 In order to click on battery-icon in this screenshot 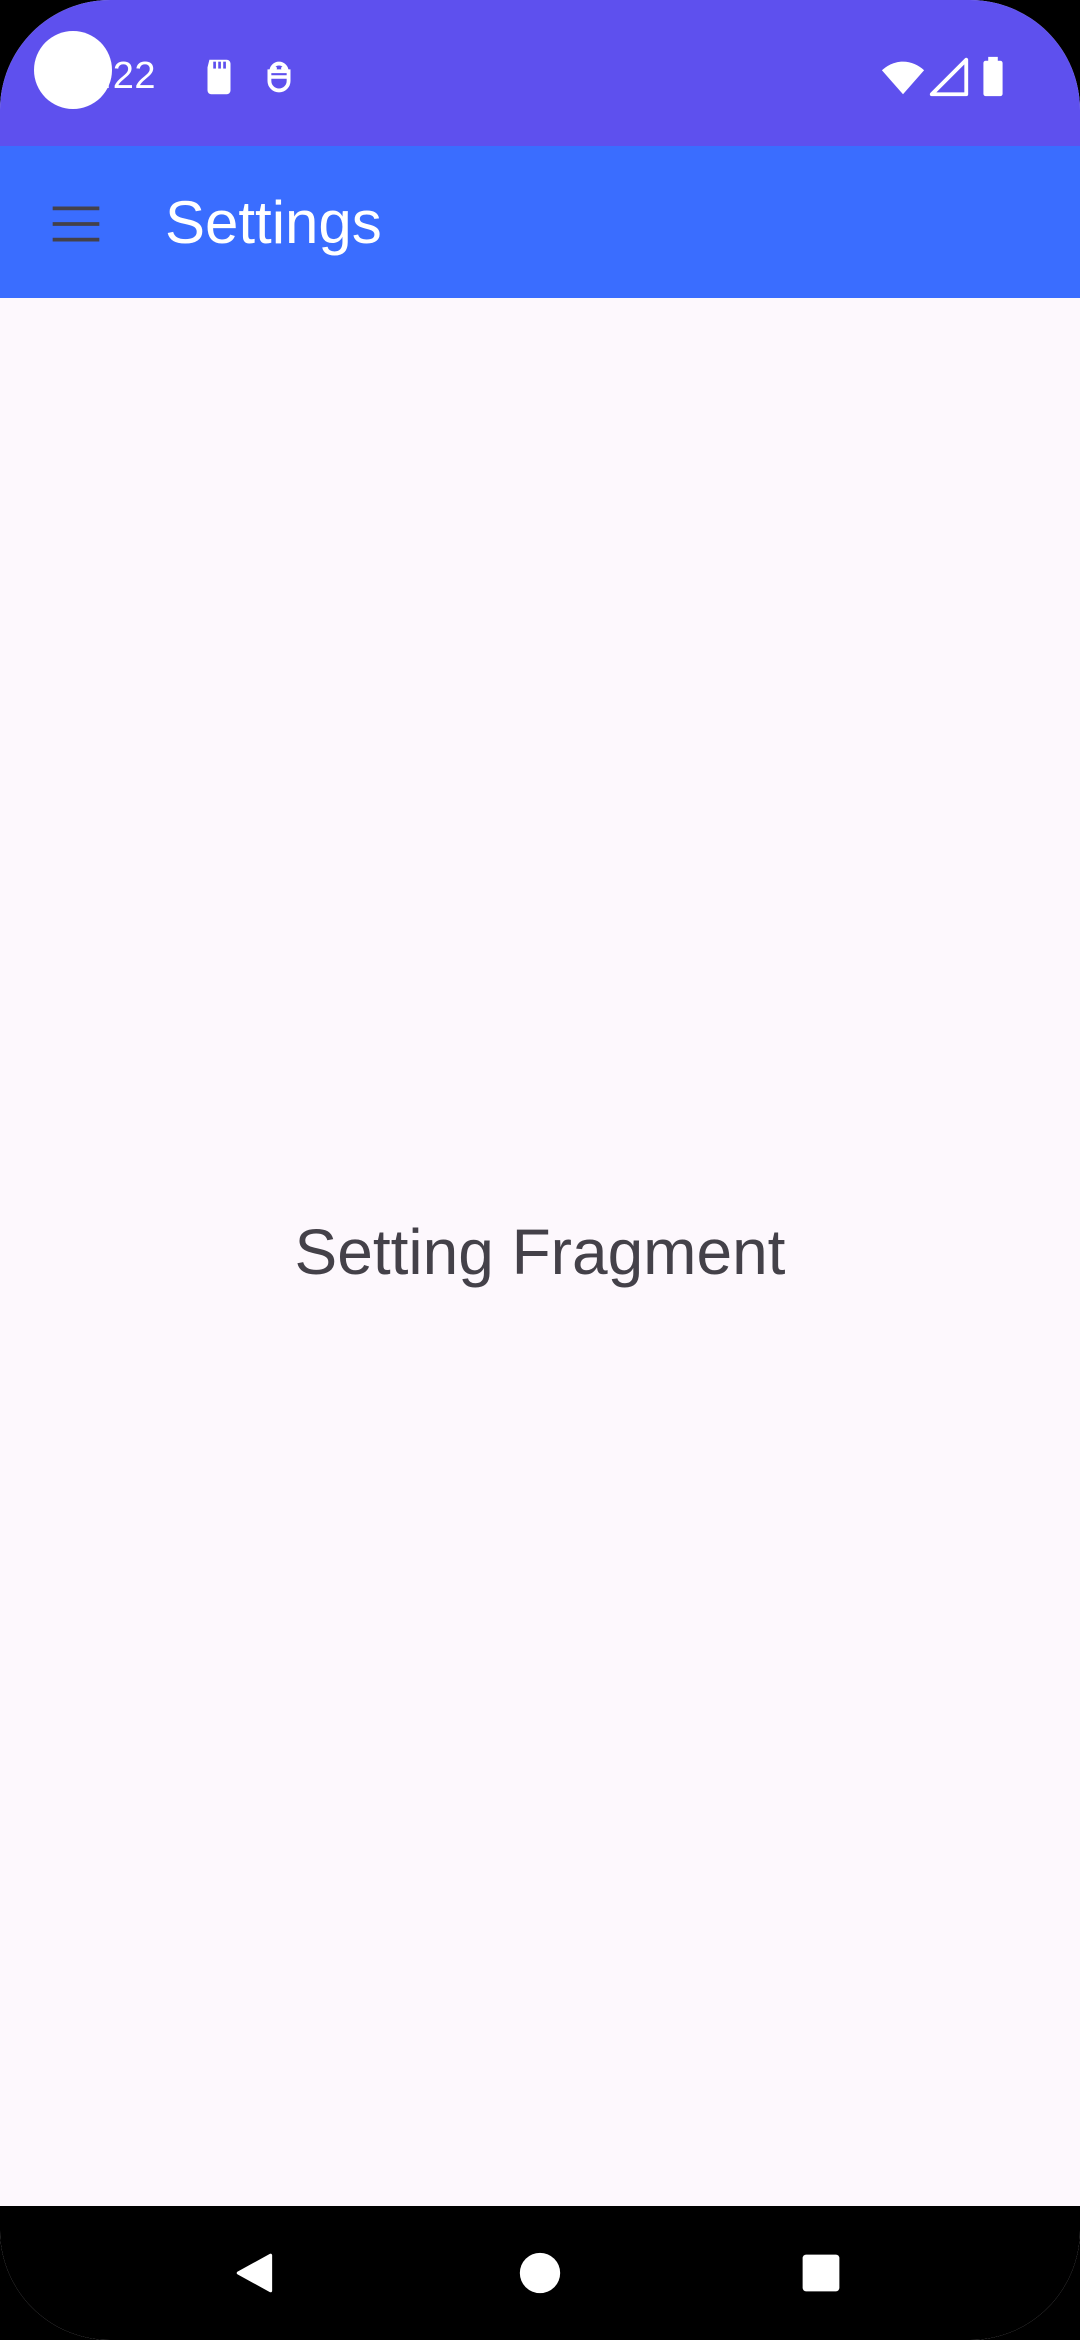, I will do `click(993, 77)`.